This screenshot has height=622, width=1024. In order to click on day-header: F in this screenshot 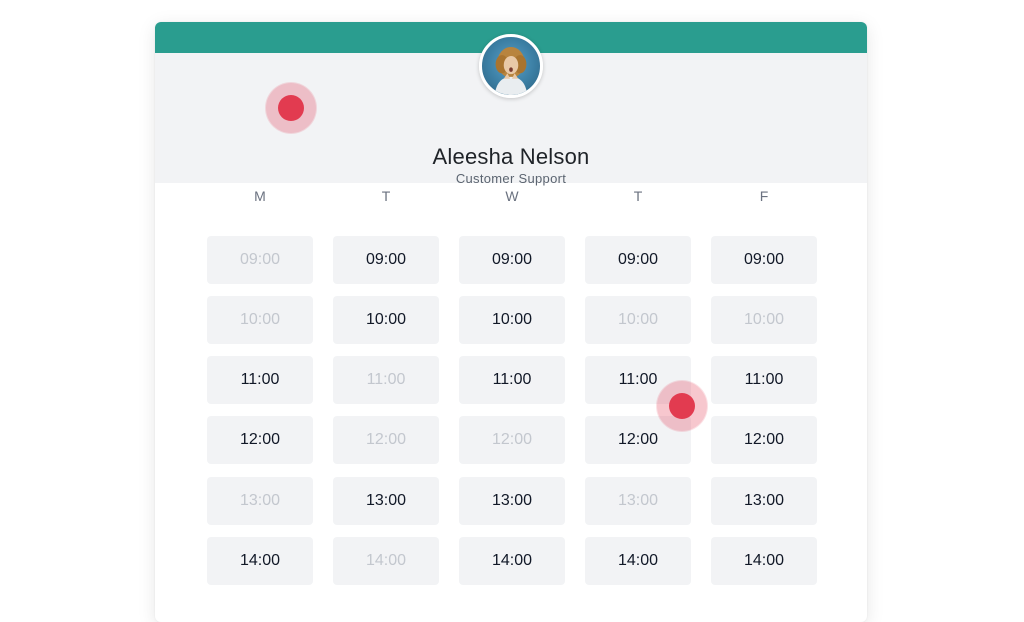, I will do `click(764, 196)`.